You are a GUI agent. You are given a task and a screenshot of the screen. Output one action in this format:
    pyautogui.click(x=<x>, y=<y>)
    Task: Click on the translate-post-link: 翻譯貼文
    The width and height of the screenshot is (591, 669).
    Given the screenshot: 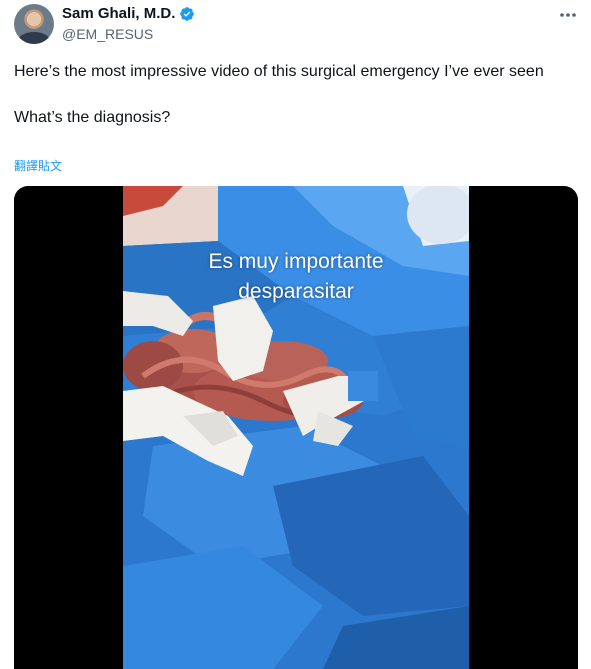 What is the action you would take?
    pyautogui.click(x=38, y=165)
    